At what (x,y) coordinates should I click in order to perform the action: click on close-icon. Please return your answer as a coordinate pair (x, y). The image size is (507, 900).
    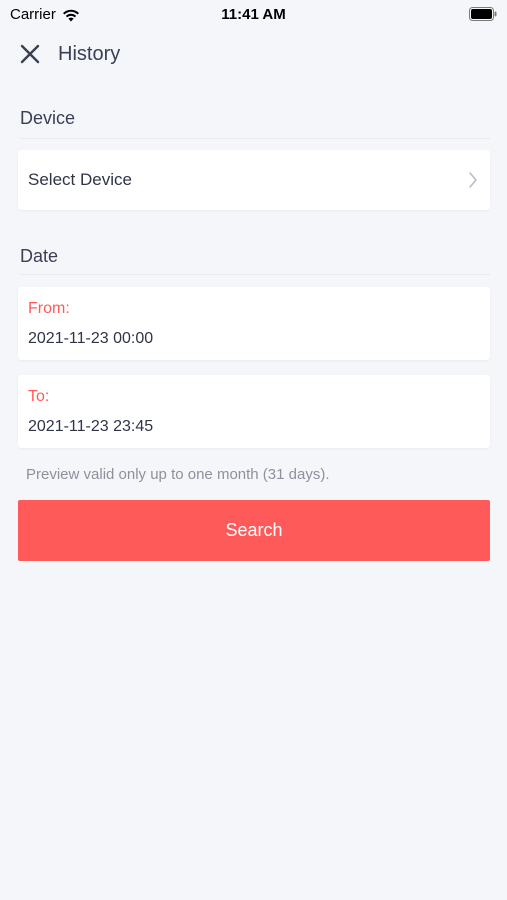
    Looking at the image, I should click on (30, 54).